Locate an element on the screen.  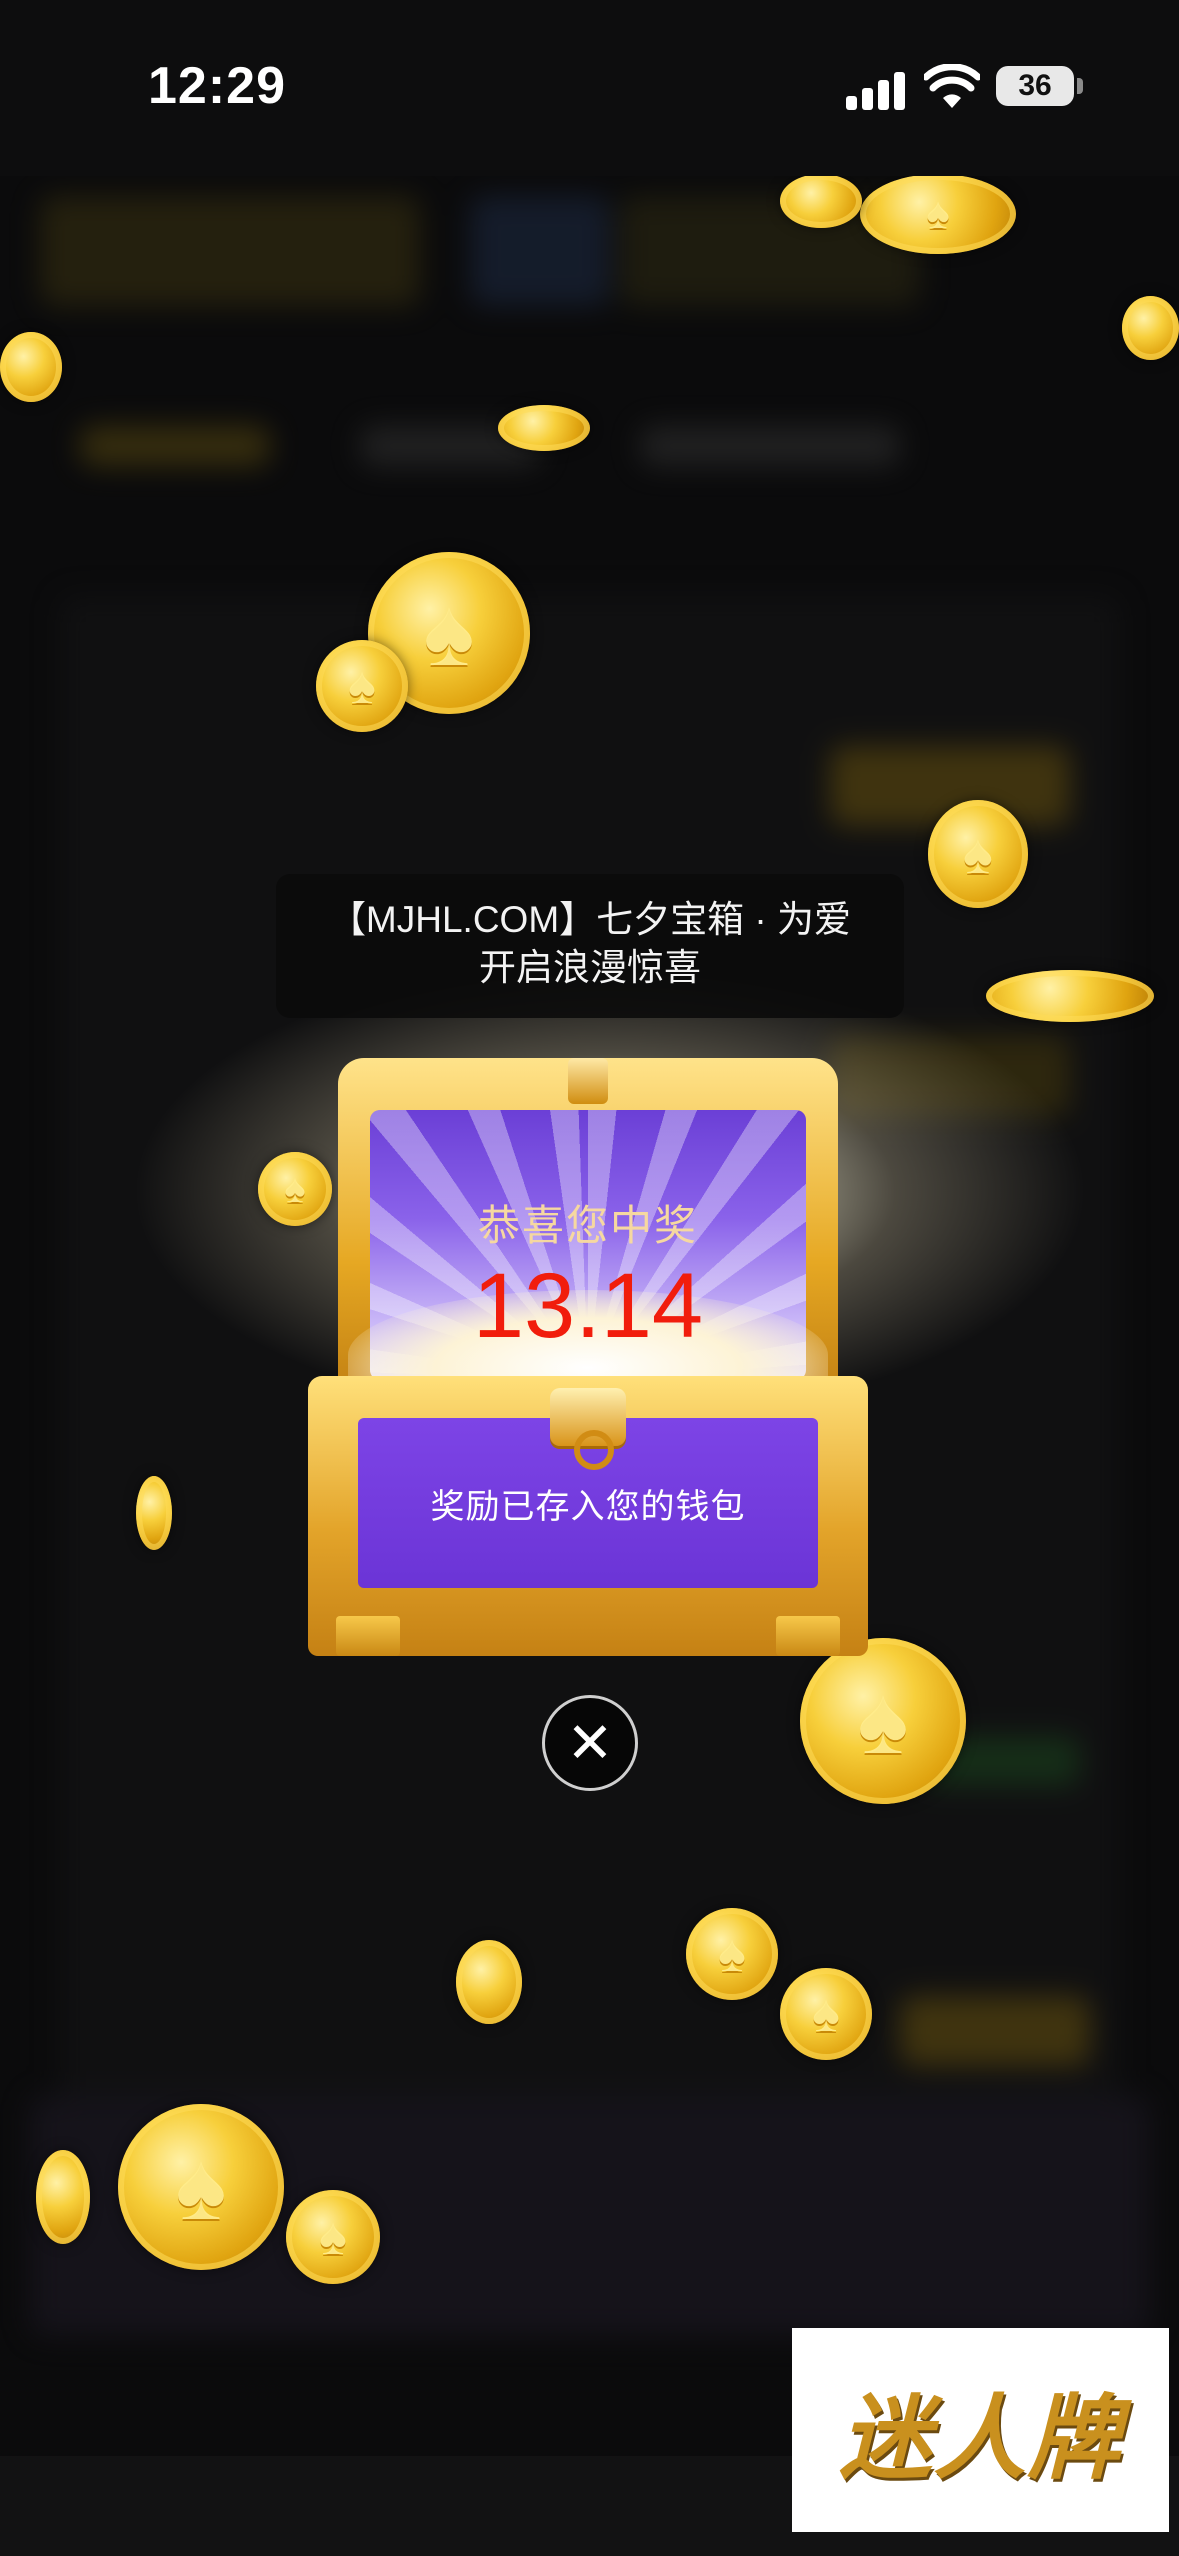
cellular-signal-icon is located at coordinates (876, 90).